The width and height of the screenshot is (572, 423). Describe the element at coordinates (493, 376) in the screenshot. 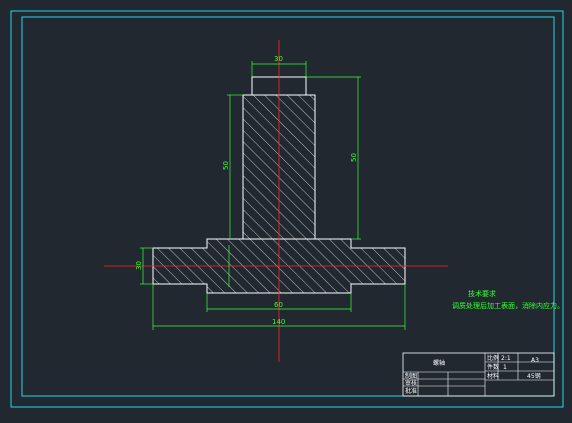

I see `tb-material-label: 材料` at that location.